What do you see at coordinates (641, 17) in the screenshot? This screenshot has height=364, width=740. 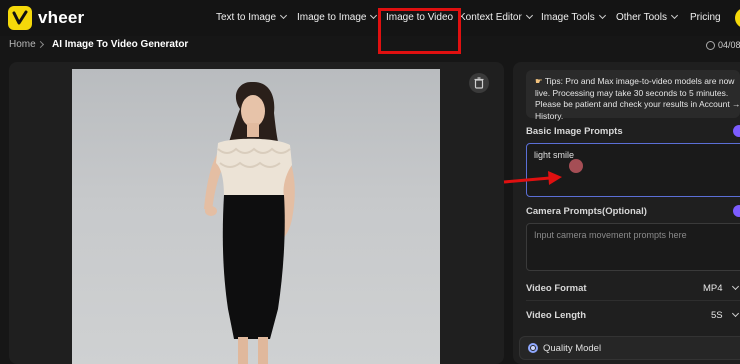 I see `nav-label: Other Tools` at bounding box center [641, 17].